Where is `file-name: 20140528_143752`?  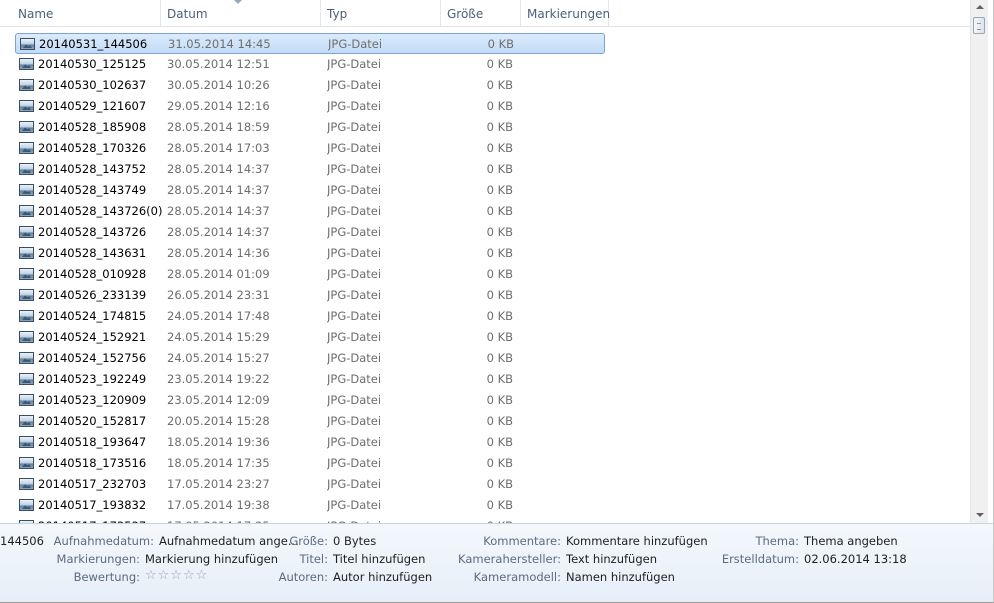 file-name: 20140528_143752 is located at coordinates (92, 169).